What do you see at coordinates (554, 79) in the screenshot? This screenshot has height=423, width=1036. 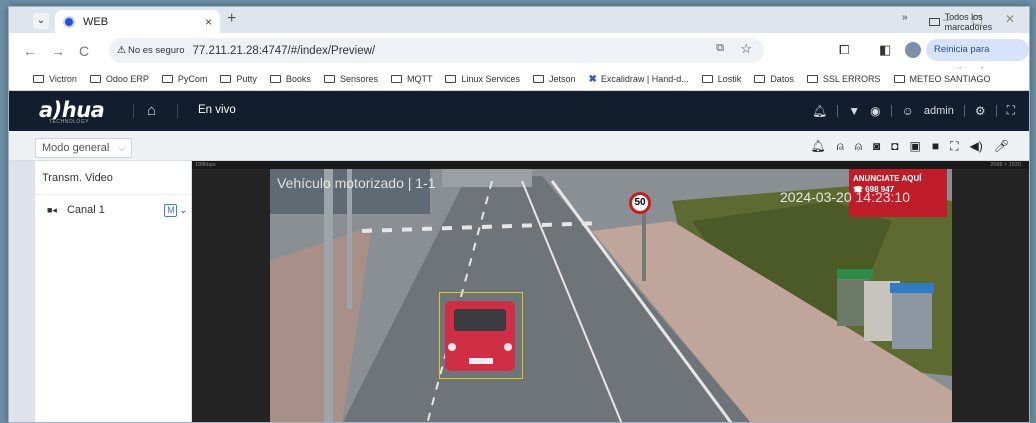 I see `bookmark-item: Jetson` at bounding box center [554, 79].